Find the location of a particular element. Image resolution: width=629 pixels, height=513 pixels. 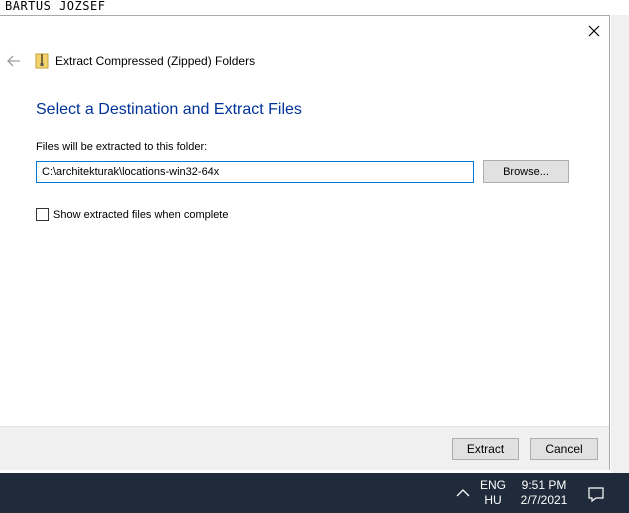

zip-folder-icon is located at coordinates (42, 61).